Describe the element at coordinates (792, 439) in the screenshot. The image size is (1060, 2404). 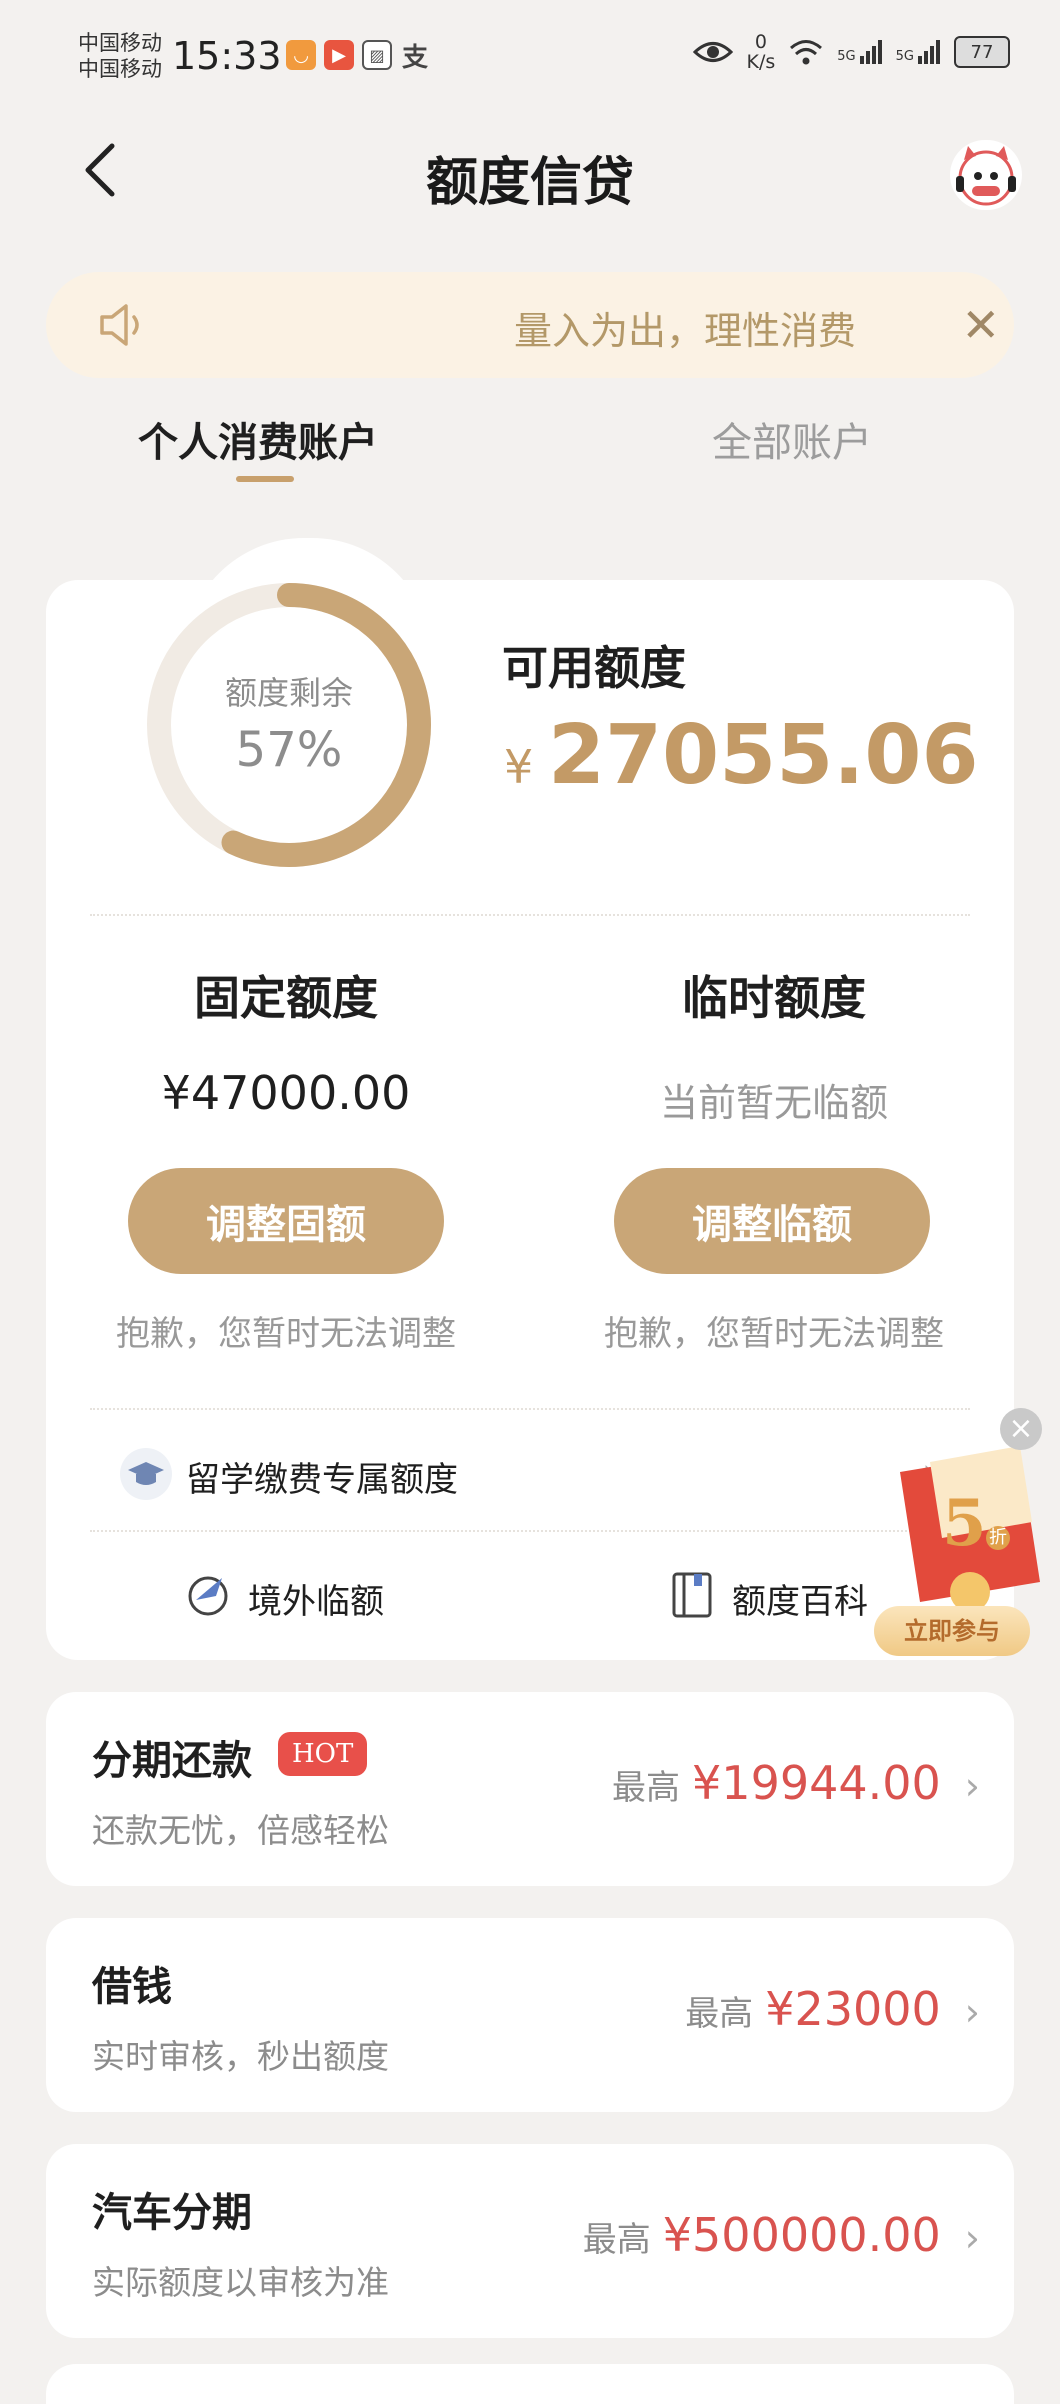
I see `tab-all-accounts: 全部账户` at that location.